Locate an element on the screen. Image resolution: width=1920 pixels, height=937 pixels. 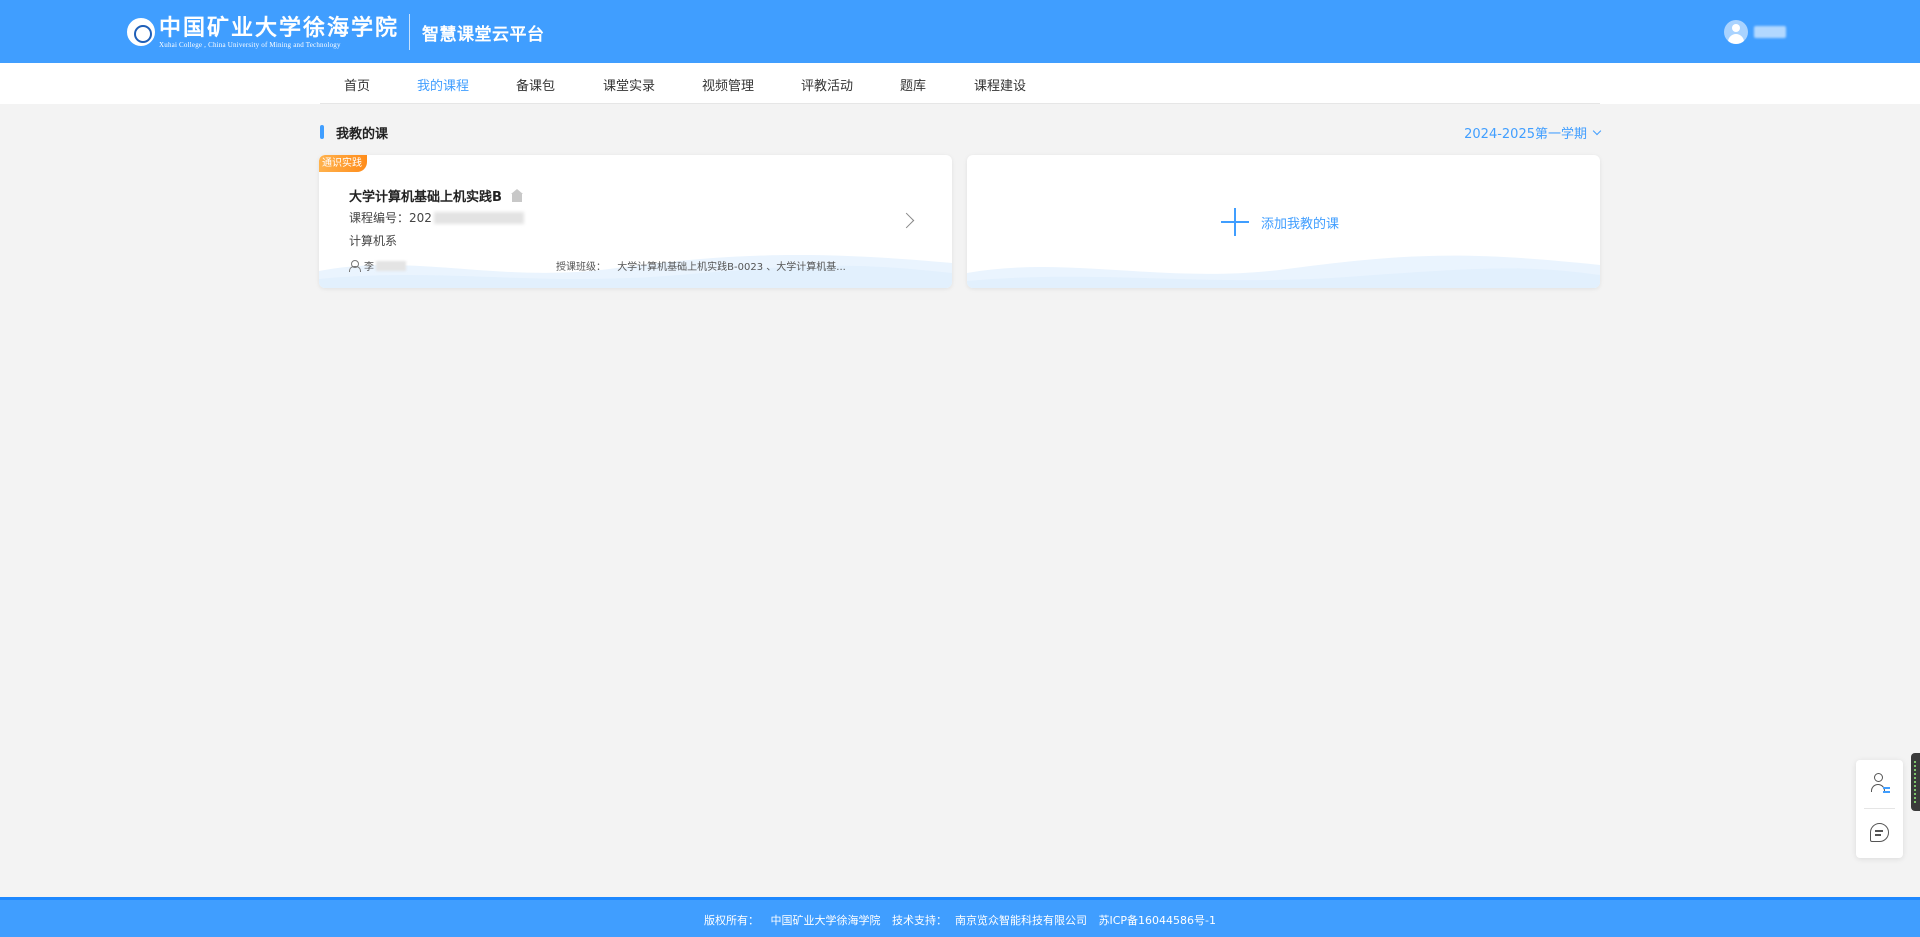
section-title: 我教的课 is located at coordinates (362, 134).